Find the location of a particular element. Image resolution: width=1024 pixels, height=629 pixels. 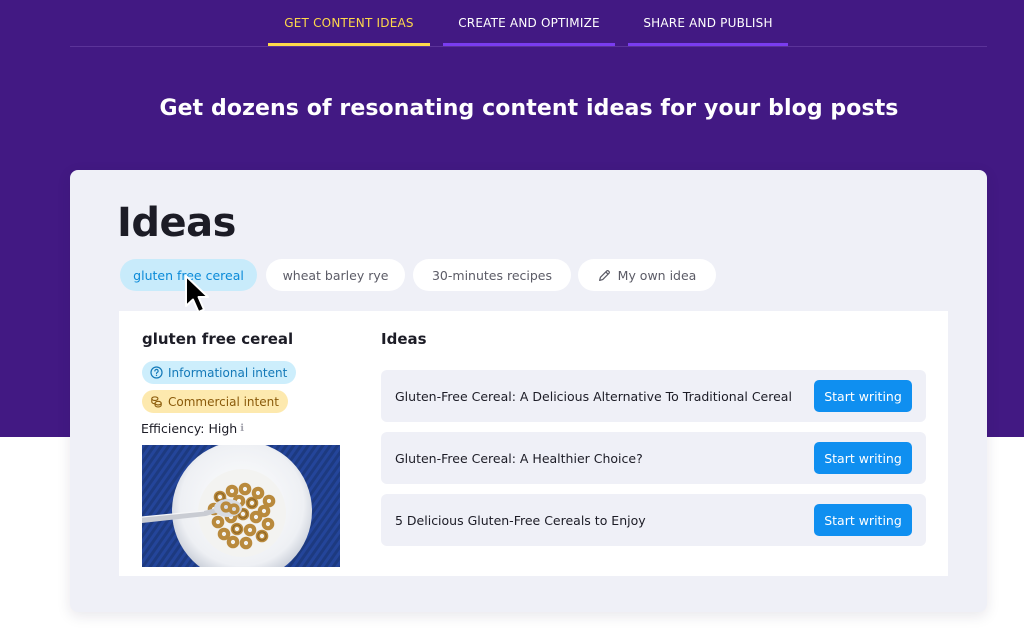

chip-label: My own idea is located at coordinates (657, 275).